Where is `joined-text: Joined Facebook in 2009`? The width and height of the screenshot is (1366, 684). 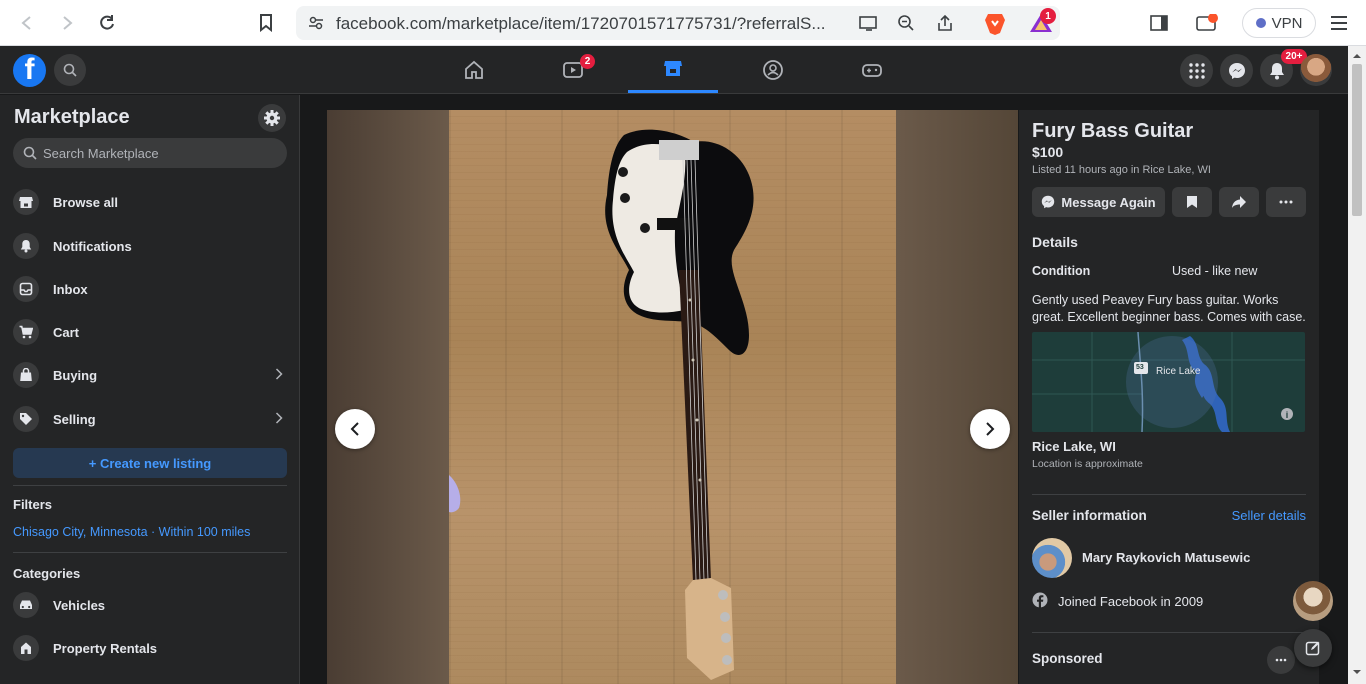
joined-text: Joined Facebook in 2009 is located at coordinates (1131, 601).